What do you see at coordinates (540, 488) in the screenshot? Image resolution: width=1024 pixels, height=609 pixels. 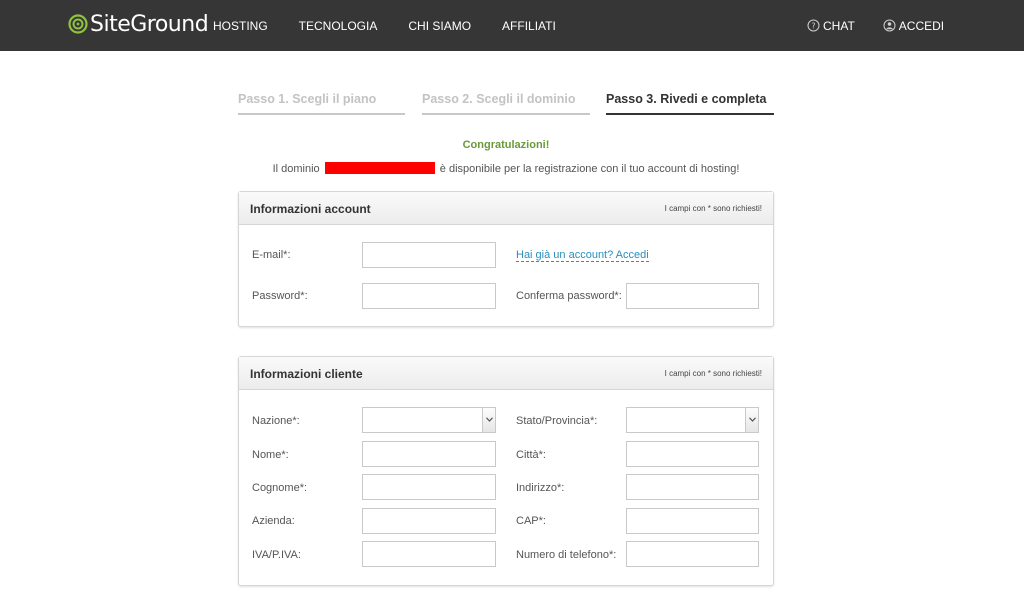 I see `address-label: Indirizzo*:` at bounding box center [540, 488].